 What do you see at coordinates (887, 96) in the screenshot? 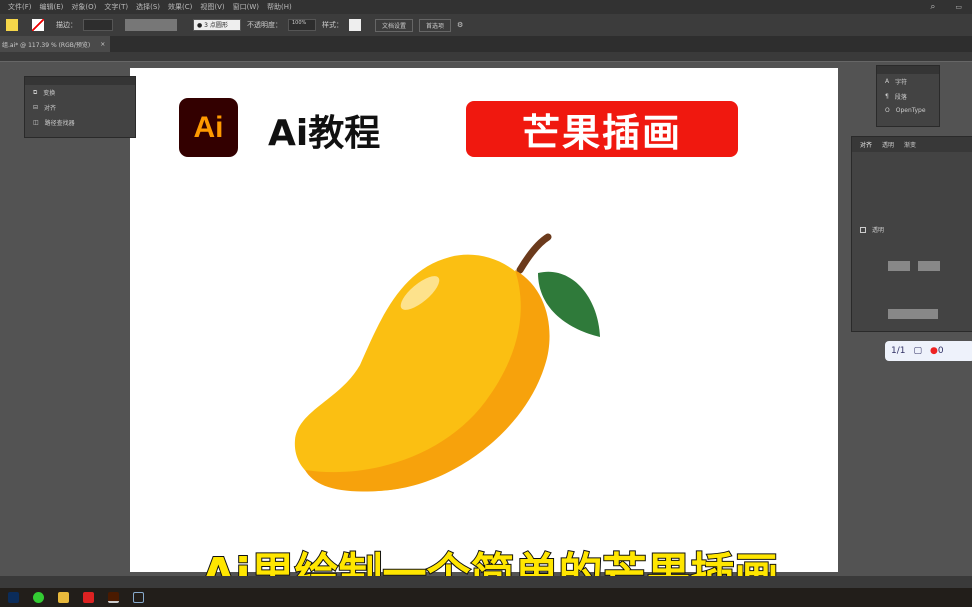
I see `paragraph-icon: ¶` at bounding box center [887, 96].